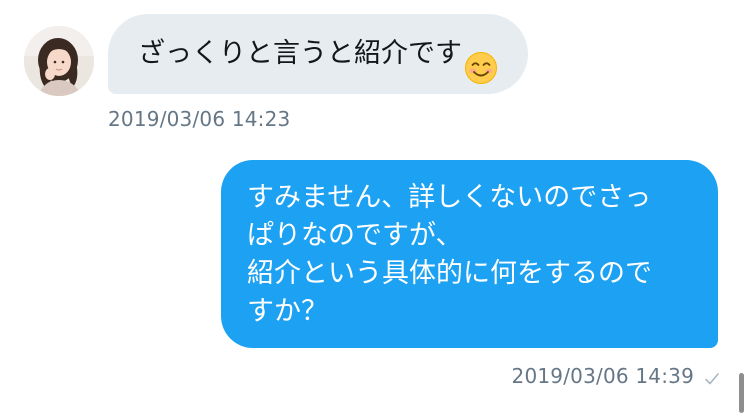 Image resolution: width=750 pixels, height=413 pixels. I want to click on incoming-timestamp: 2019/03/06 14:23, so click(199, 119).